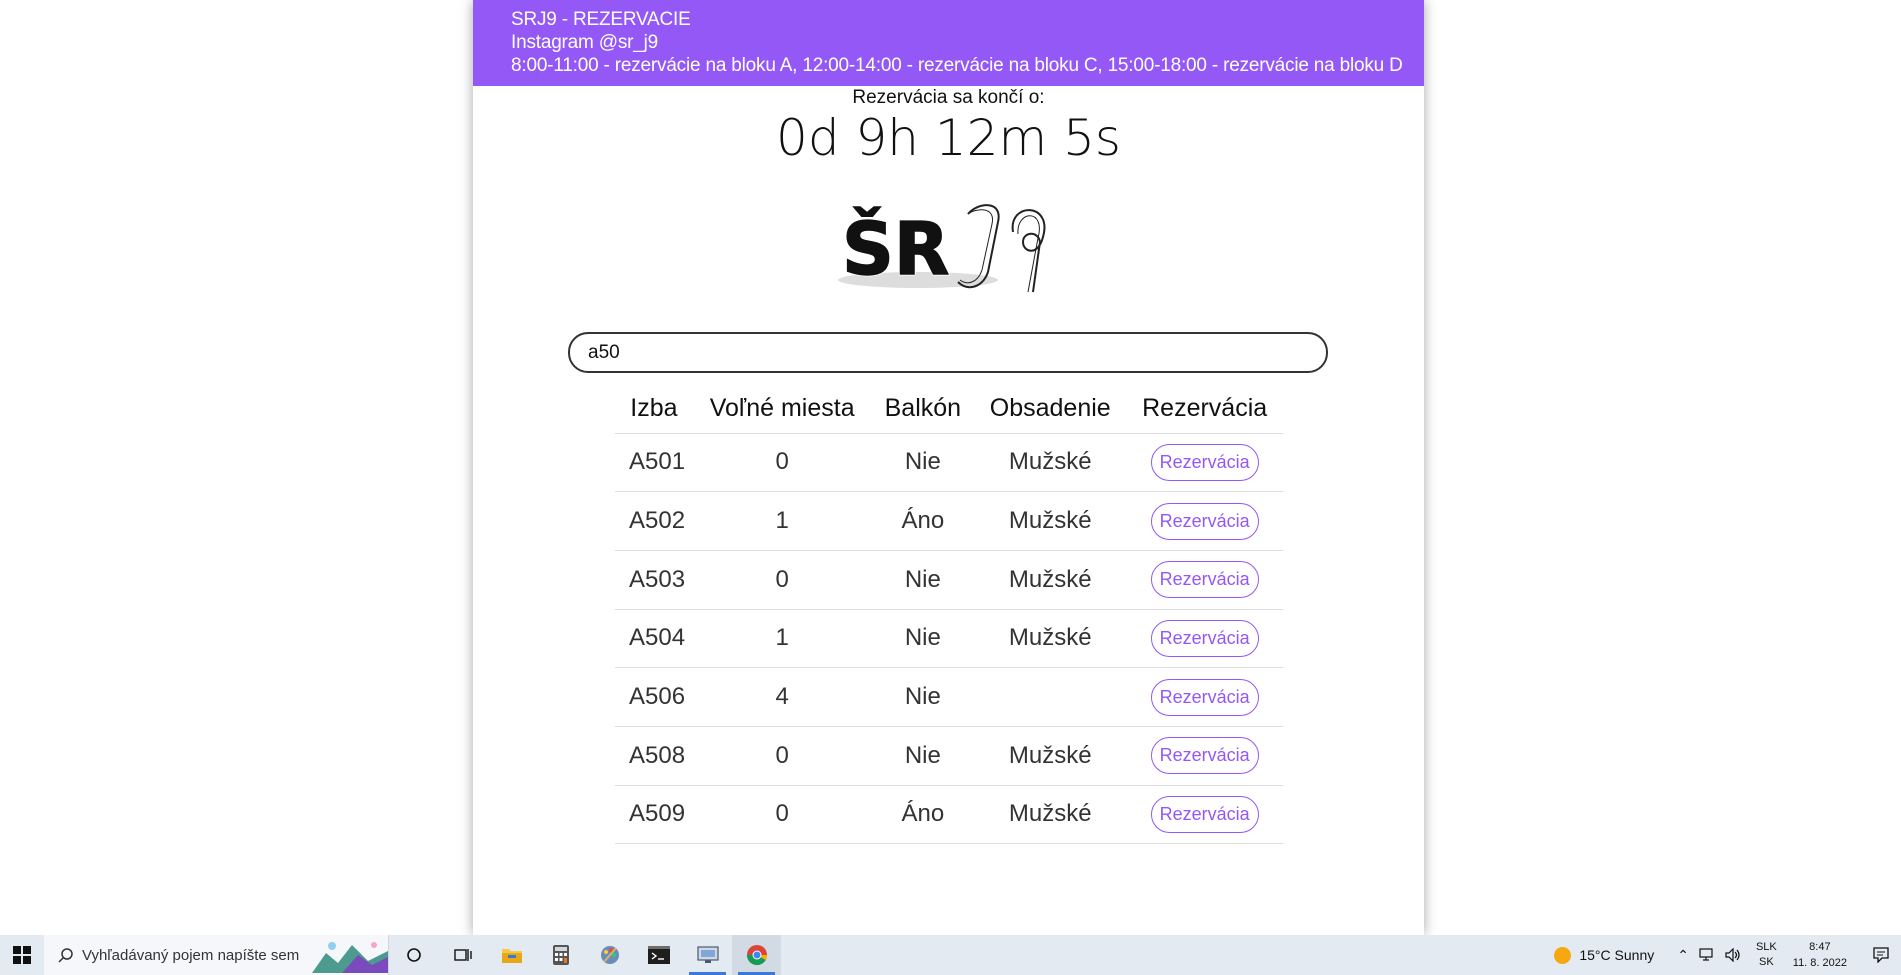 This screenshot has height=975, width=1901. Describe the element at coordinates (895, 249) in the screenshot. I see `svg-text: ŠR` at that location.